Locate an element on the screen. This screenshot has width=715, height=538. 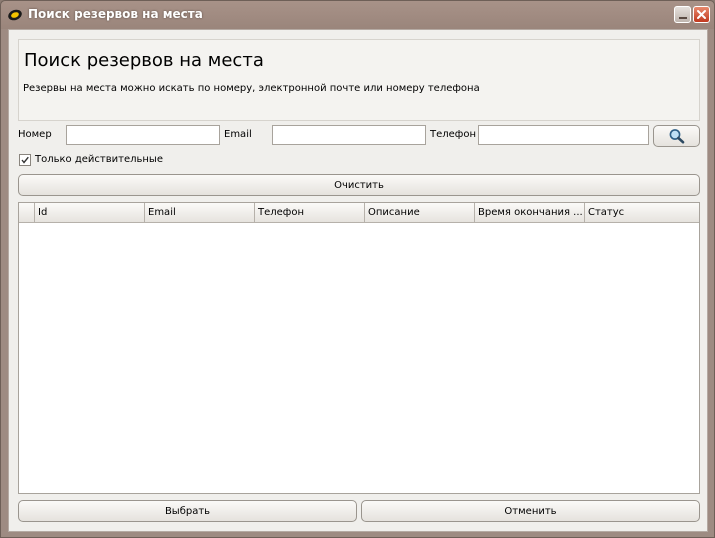
column-header-phone: Телефон is located at coordinates (310, 212).